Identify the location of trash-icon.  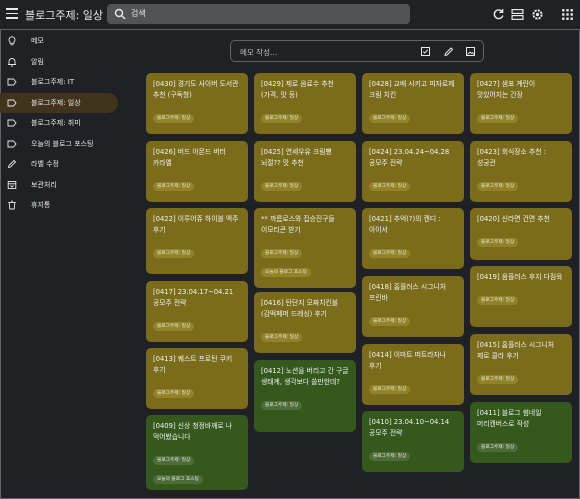
(12, 205).